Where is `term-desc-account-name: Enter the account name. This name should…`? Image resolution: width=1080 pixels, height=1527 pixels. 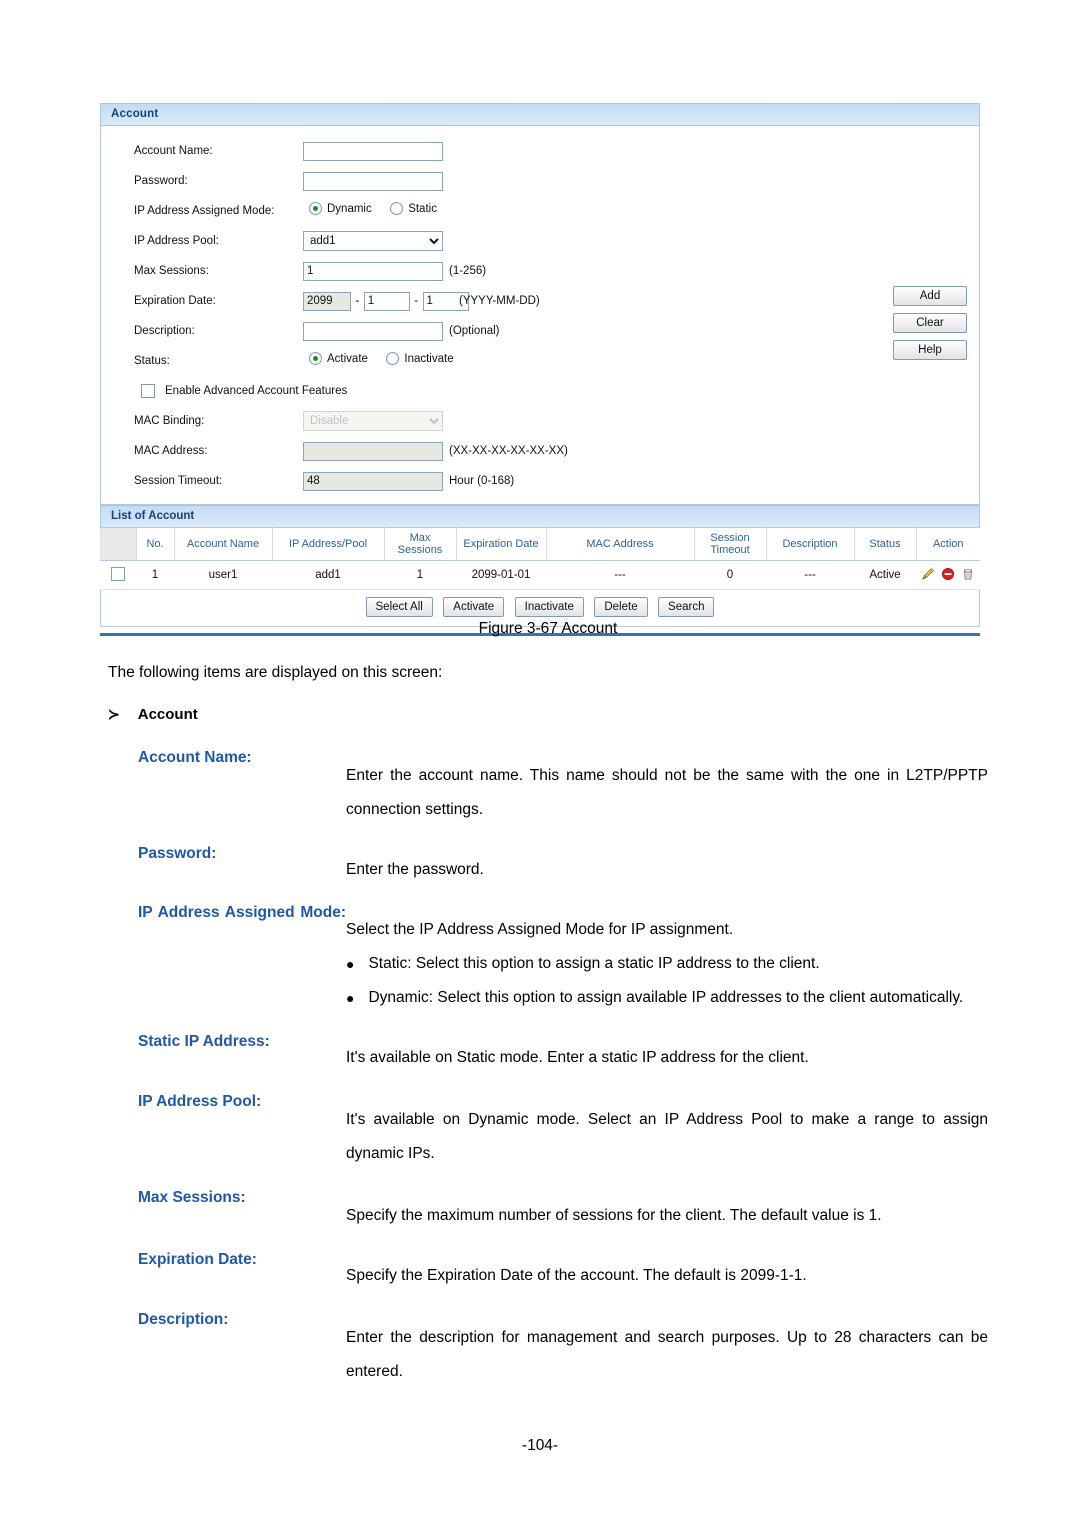
term-desc-account-name: Enter the account name. This name should… is located at coordinates (667, 786).